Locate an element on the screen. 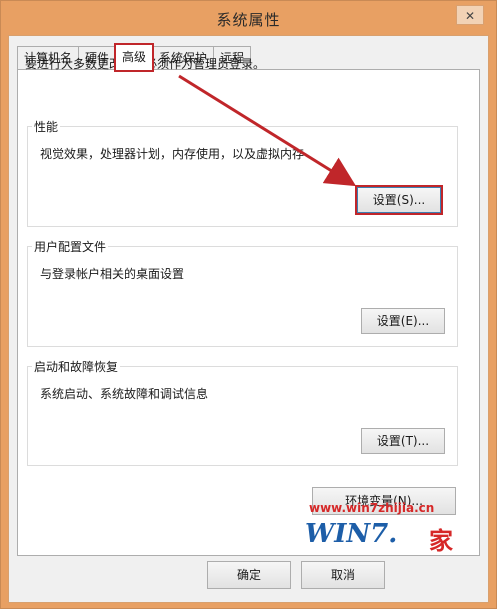 This screenshot has width=497, height=609. title-bar: 系统属性 ✕ is located at coordinates (248, 18).